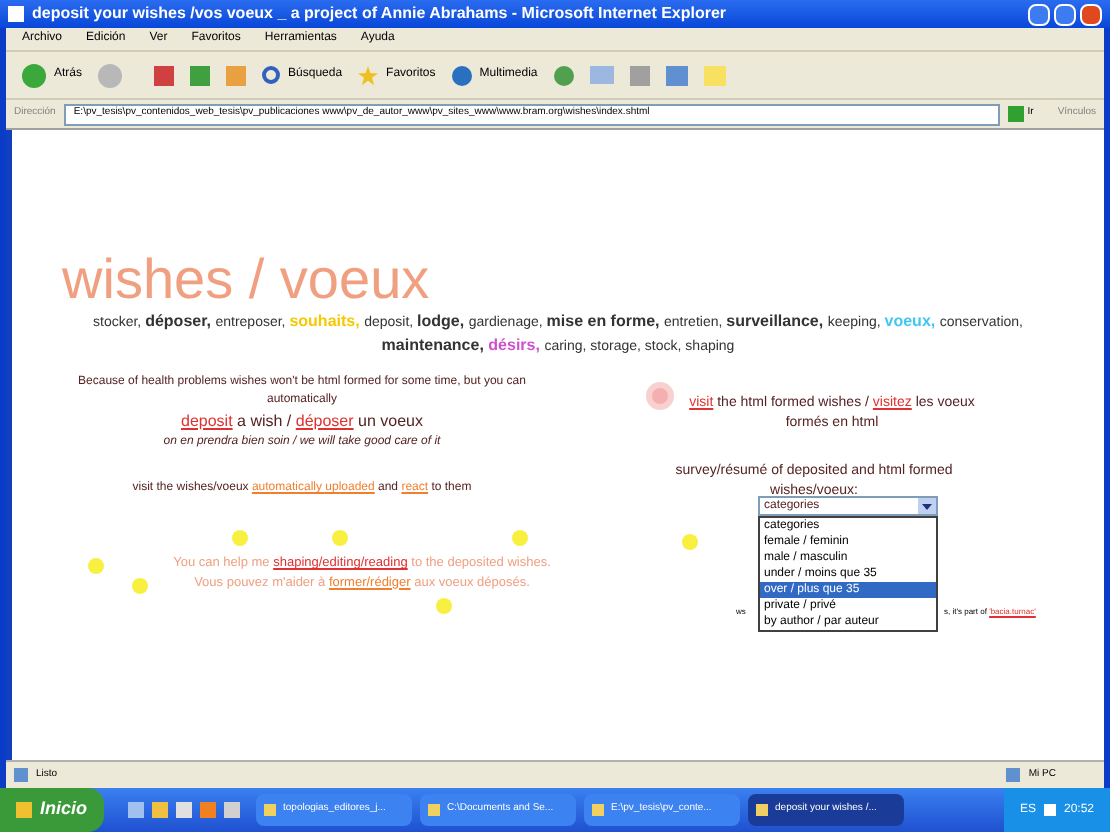  I want to click on keyword-text: déposer,, so click(179, 321).